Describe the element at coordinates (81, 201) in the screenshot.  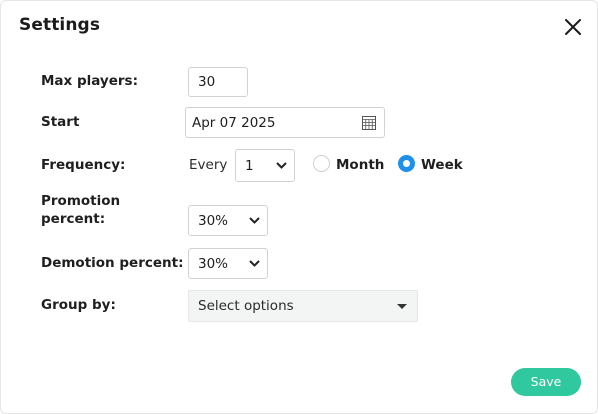
I see `promotion-label-line1: Promotion` at that location.